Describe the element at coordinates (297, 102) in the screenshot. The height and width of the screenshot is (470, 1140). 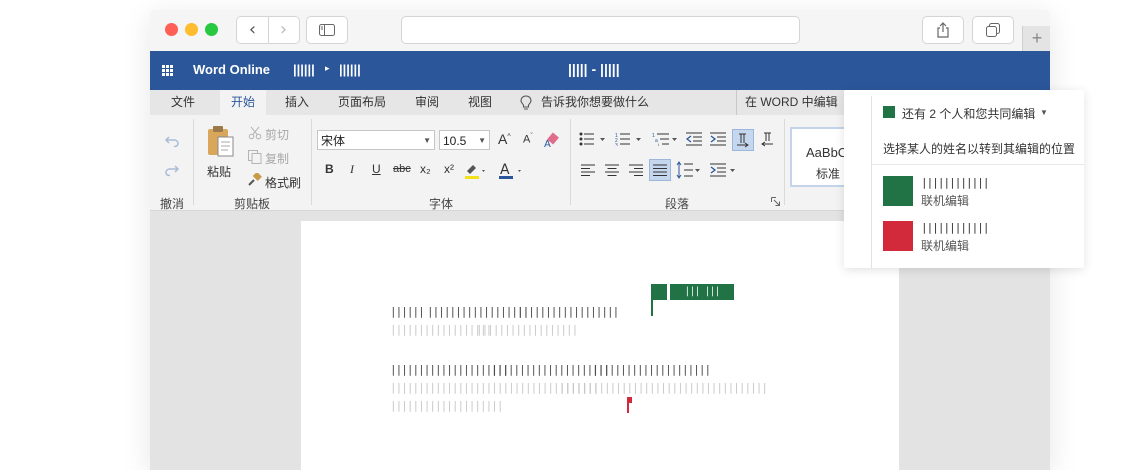
I see `tab-insert: 插入` at that location.